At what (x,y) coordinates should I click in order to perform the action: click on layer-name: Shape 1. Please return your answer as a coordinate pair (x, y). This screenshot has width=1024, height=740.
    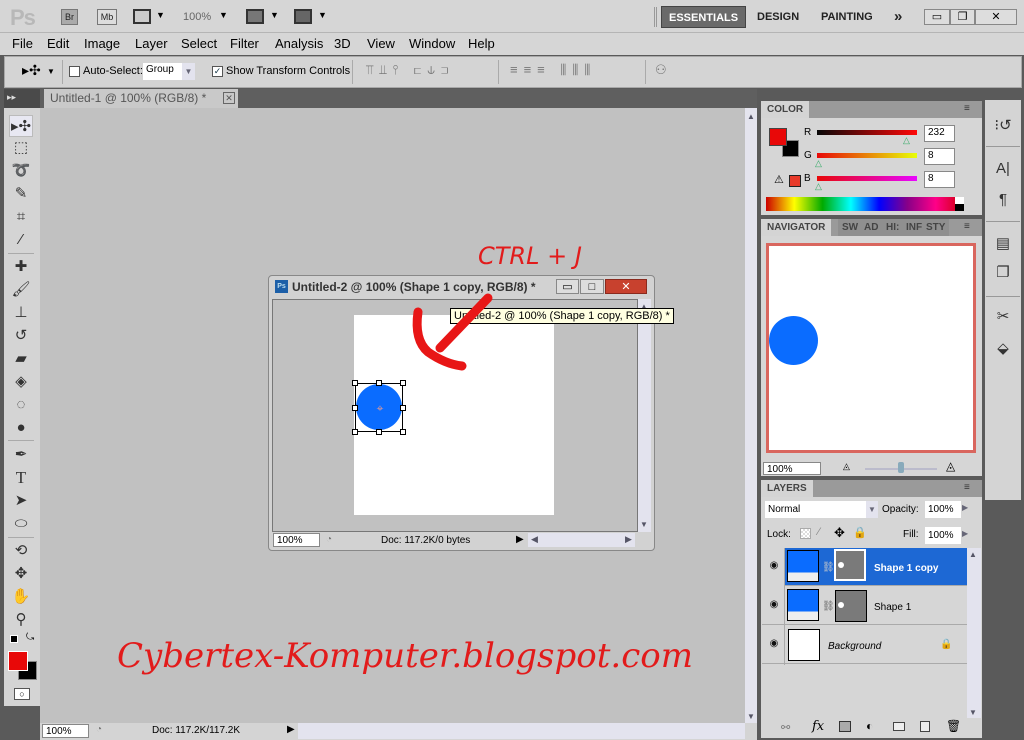
    Looking at the image, I should click on (892, 607).